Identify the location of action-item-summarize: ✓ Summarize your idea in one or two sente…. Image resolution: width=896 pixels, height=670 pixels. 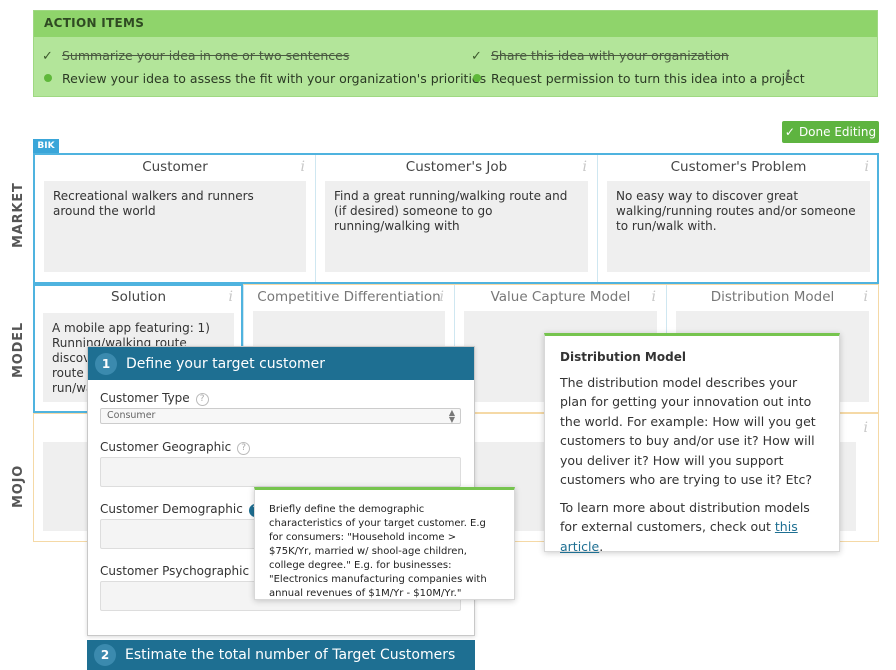
(195, 56).